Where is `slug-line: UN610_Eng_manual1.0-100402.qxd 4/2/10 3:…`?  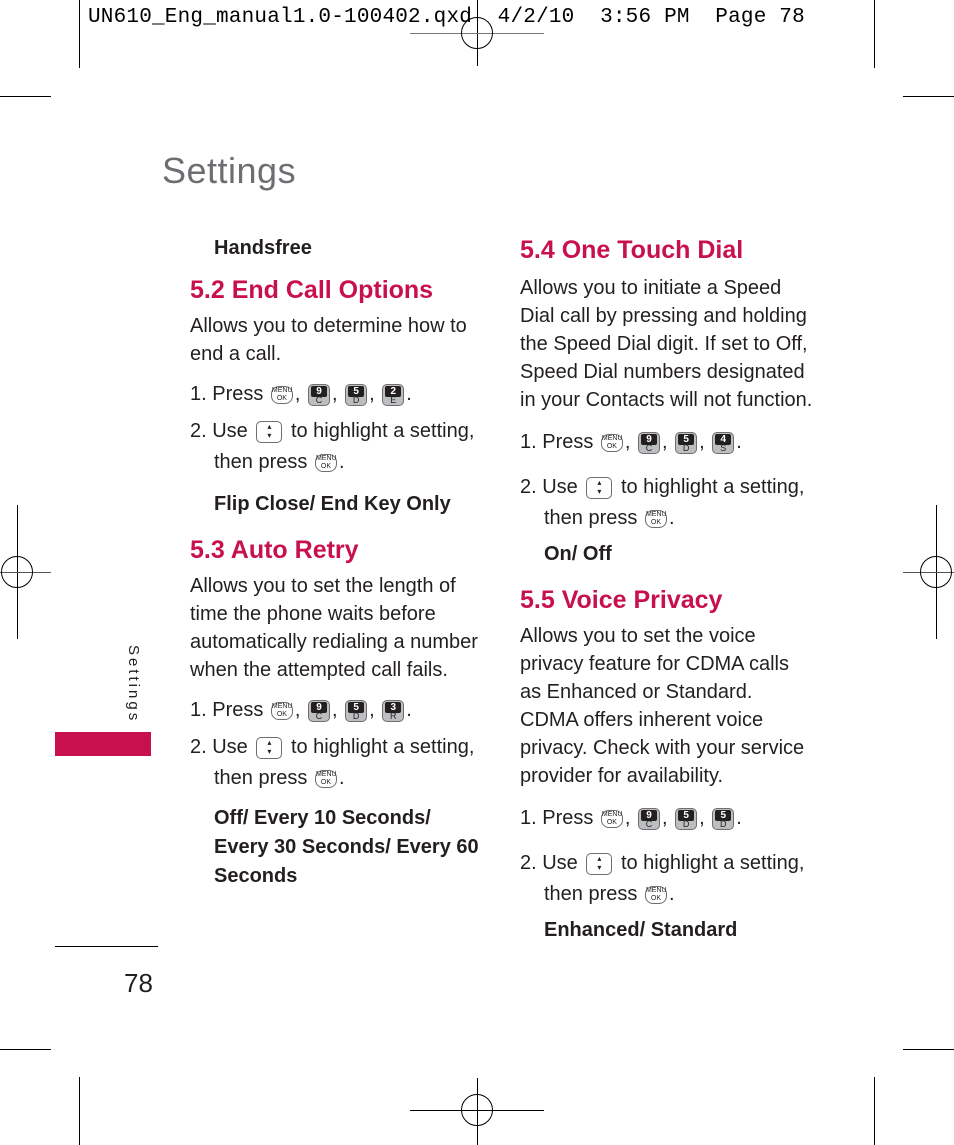 slug-line: UN610_Eng_manual1.0-100402.qxd 4/2/10 3:… is located at coordinates (446, 17).